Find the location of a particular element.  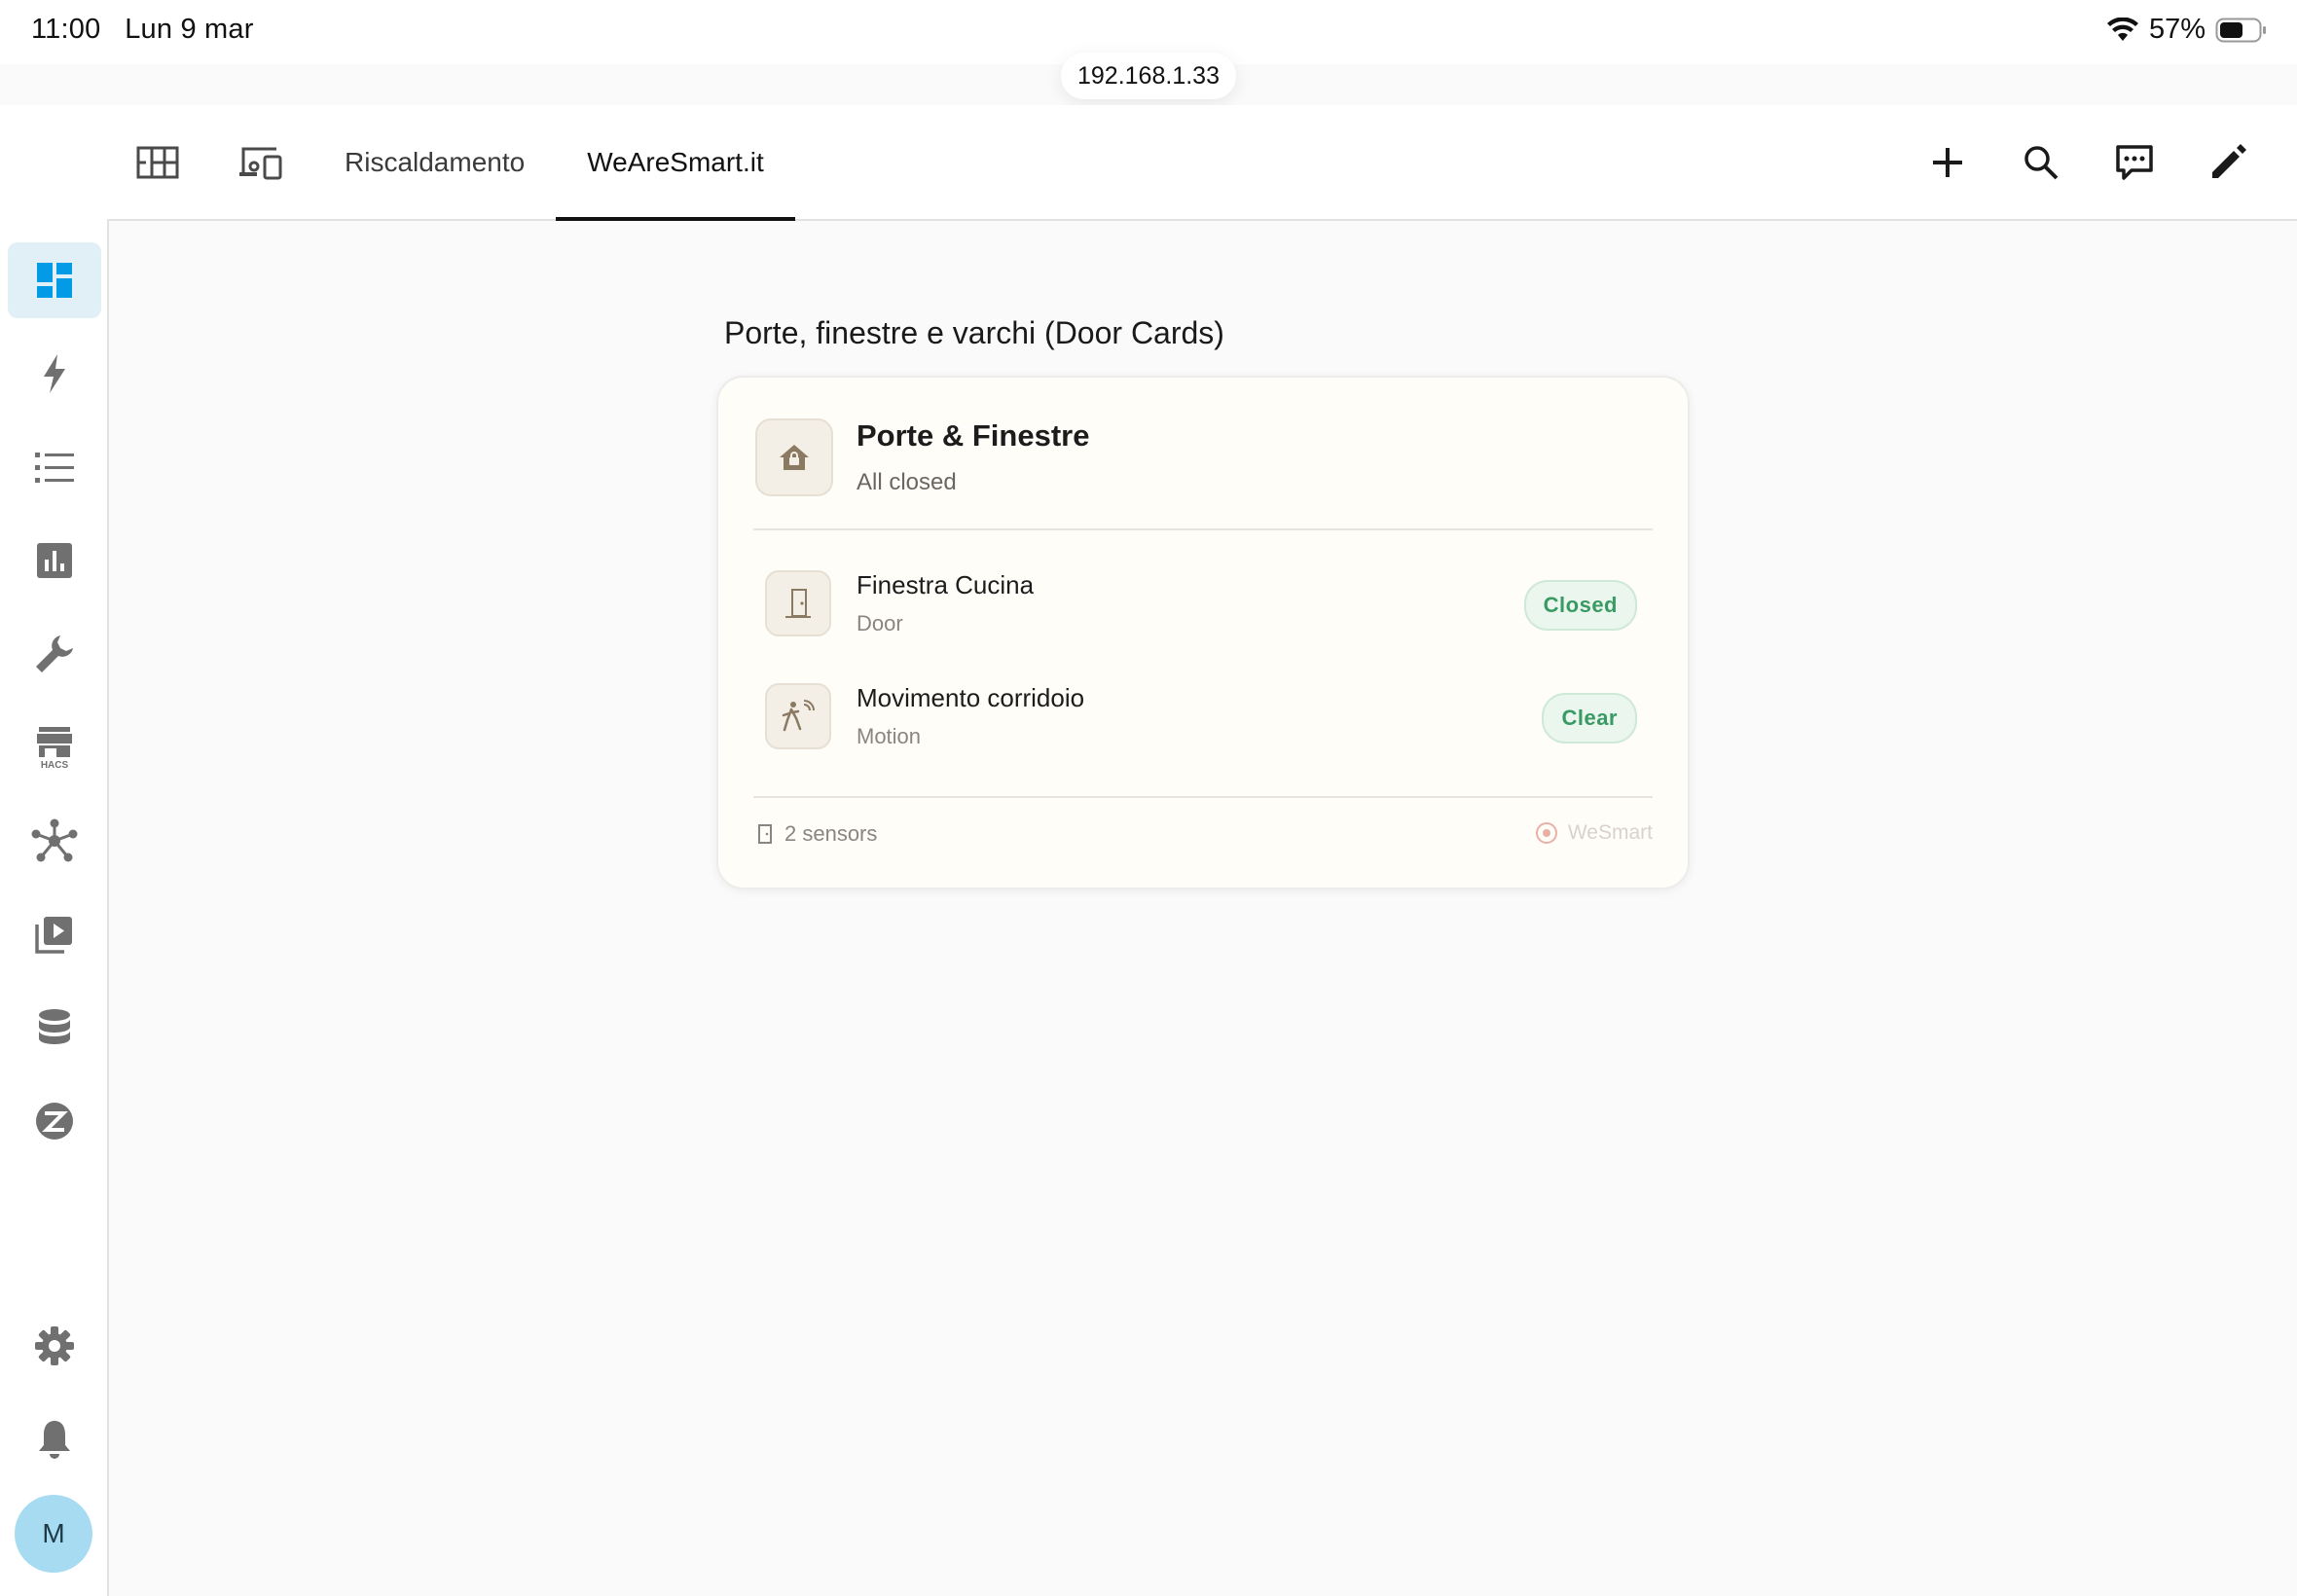

lightning-icon is located at coordinates (55, 373).